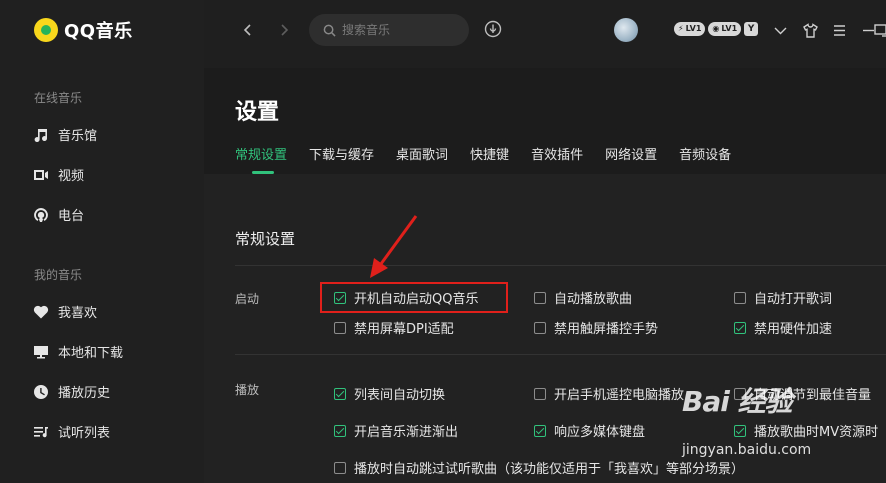 The width and height of the screenshot is (886, 483). Describe the element at coordinates (489, 153) in the screenshot. I see `tab-shortcuts: 快捷键` at that location.